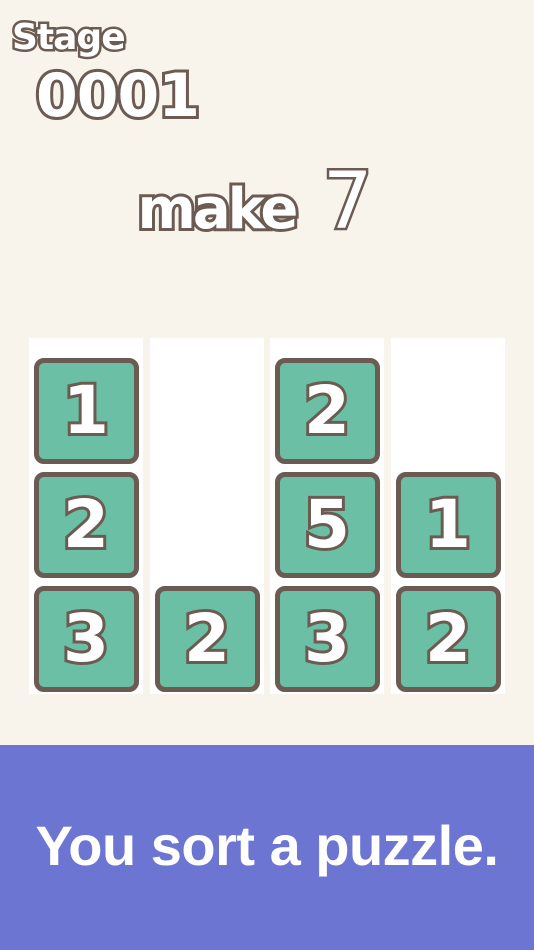 The width and height of the screenshot is (534, 950). Describe the element at coordinates (207, 516) in the screenshot. I see `column-2: 2` at that location.